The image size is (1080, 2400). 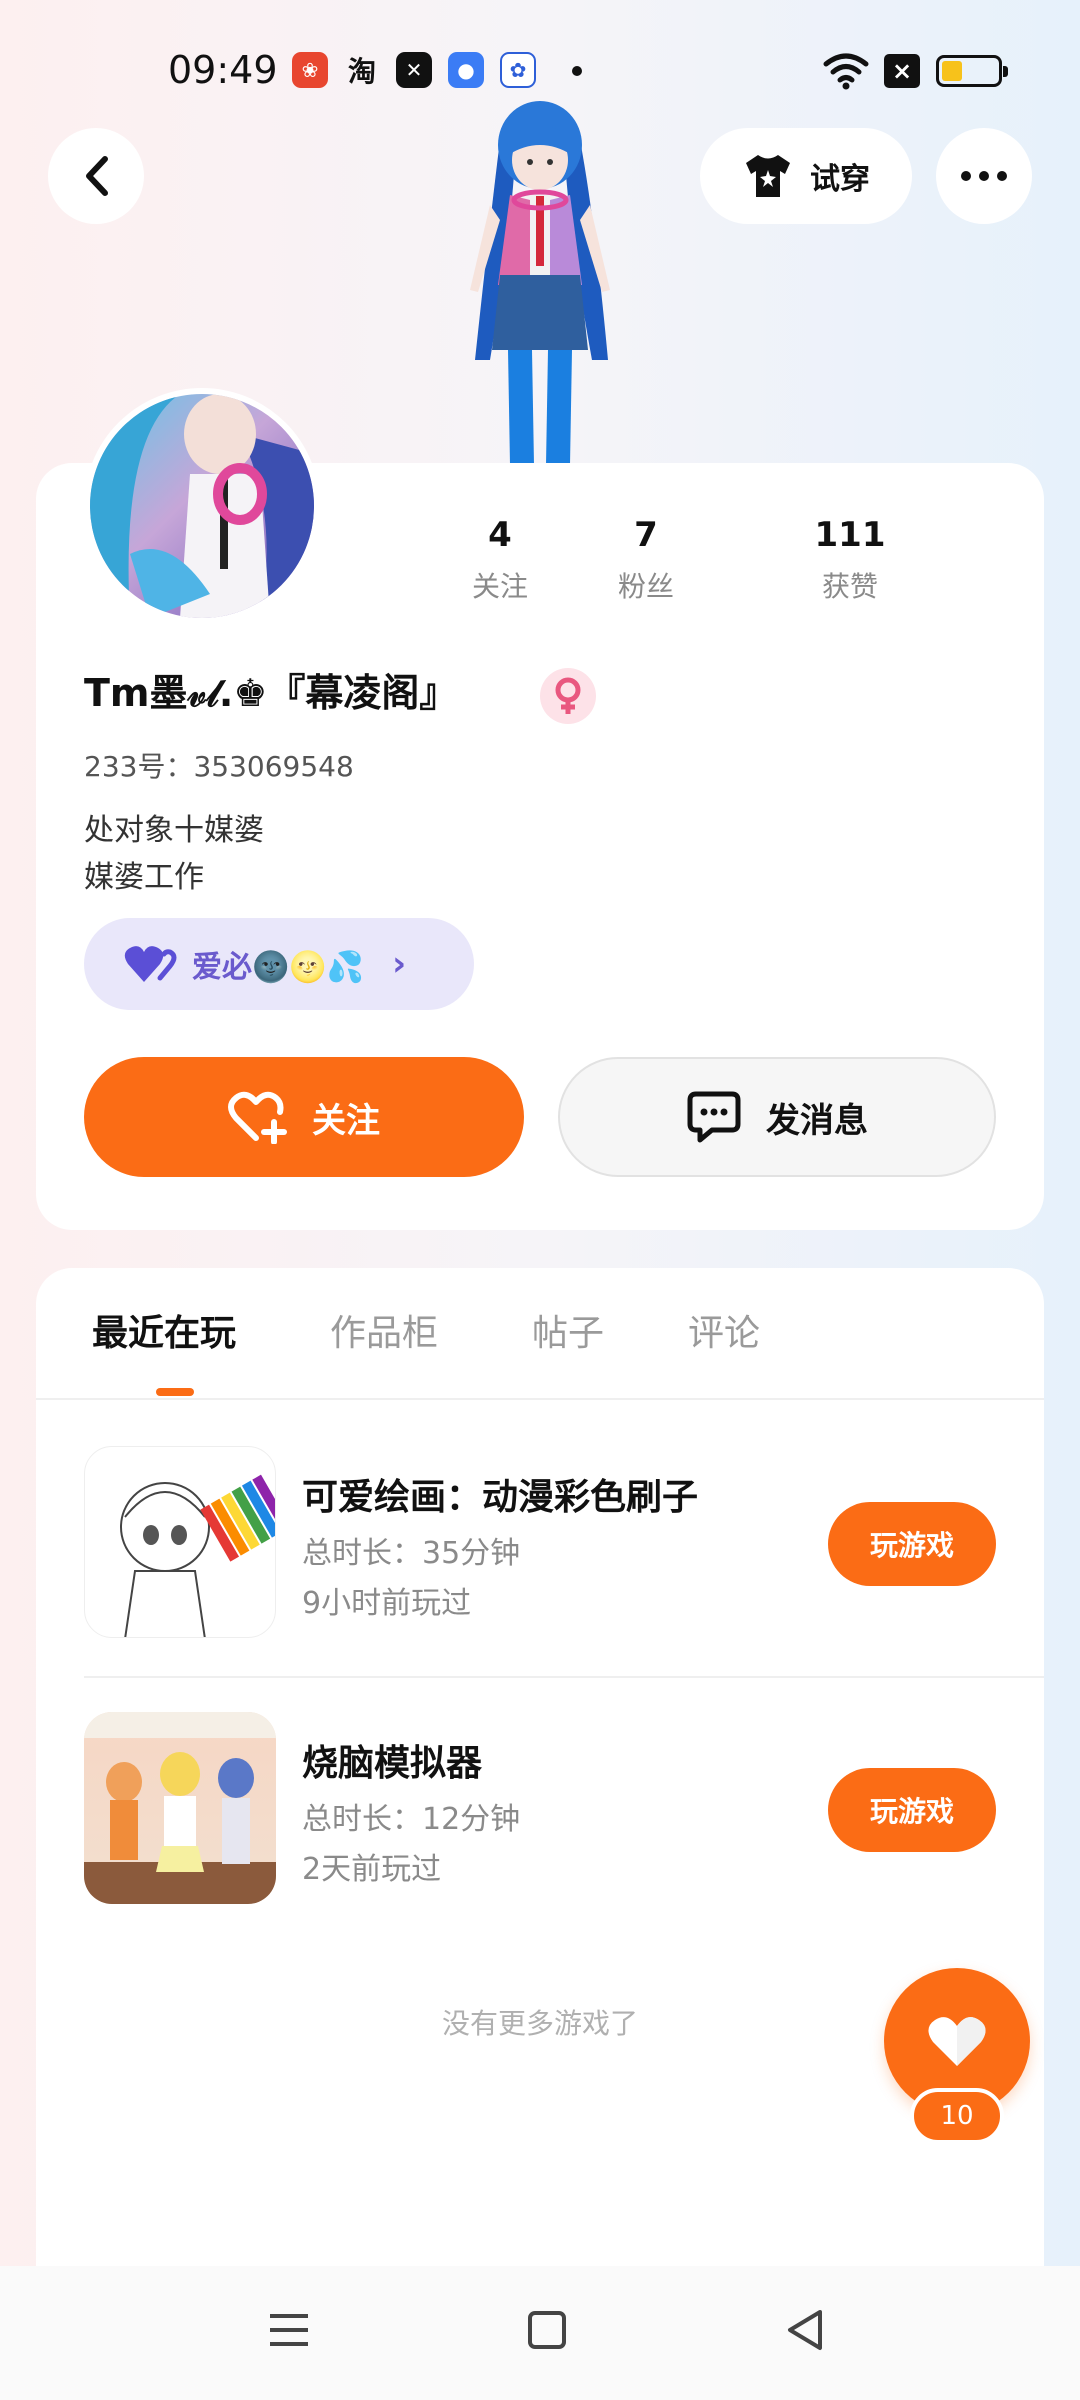 I want to click on back-button, so click(x=96, y=176).